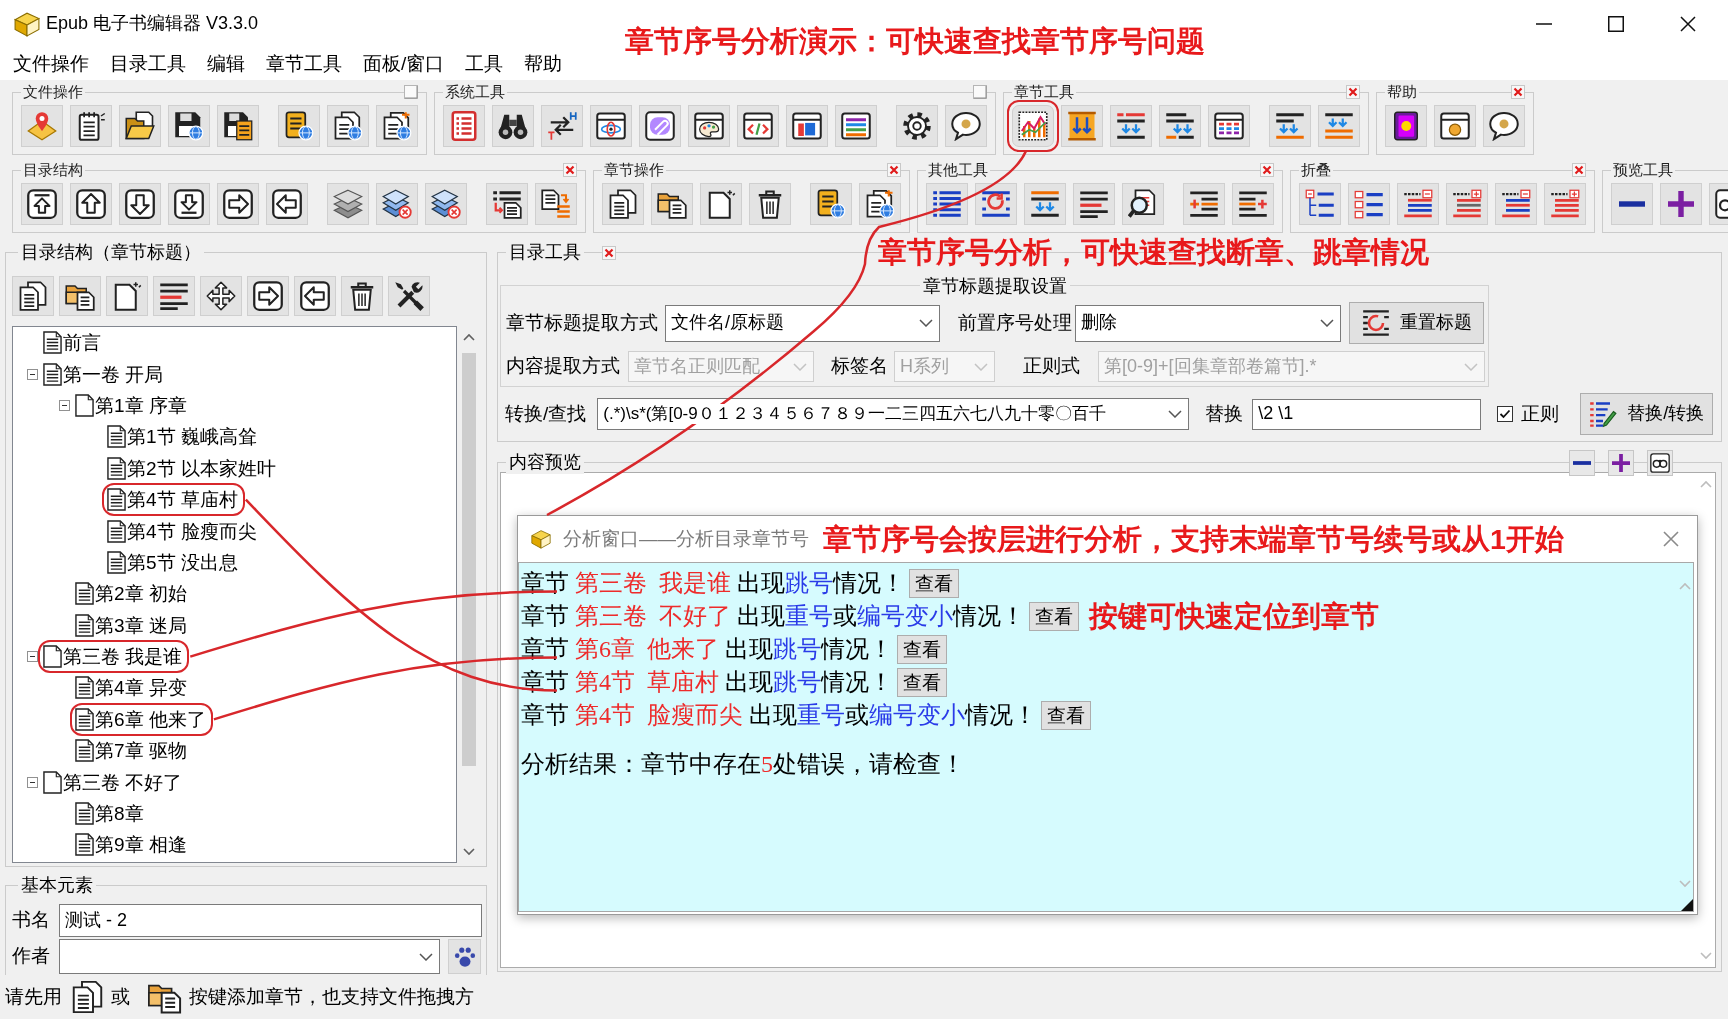 The image size is (1728, 1019). Describe the element at coordinates (148, 64) in the screenshot. I see `menu-item: 目录工具` at that location.